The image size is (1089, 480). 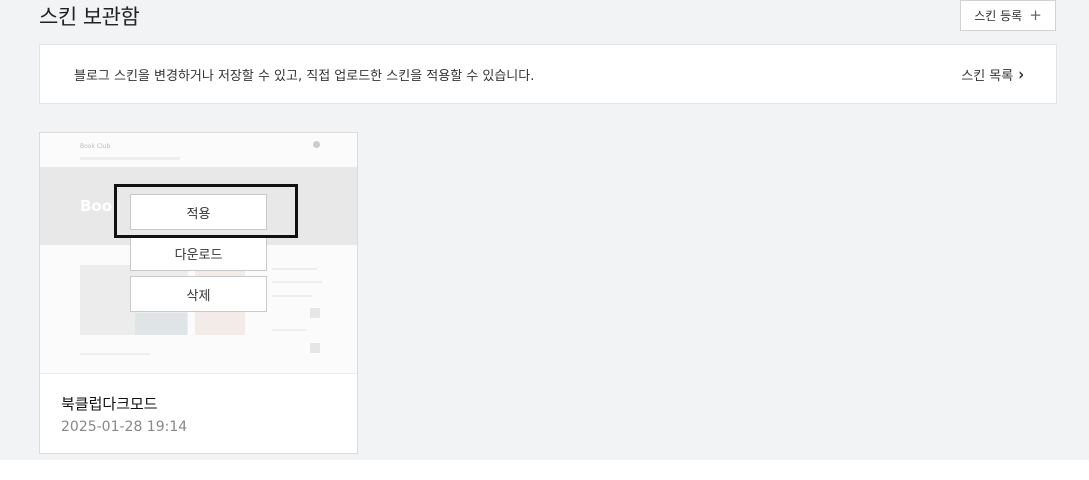 What do you see at coordinates (109, 404) in the screenshot?
I see `skin-name: 북클럽다크모드` at bounding box center [109, 404].